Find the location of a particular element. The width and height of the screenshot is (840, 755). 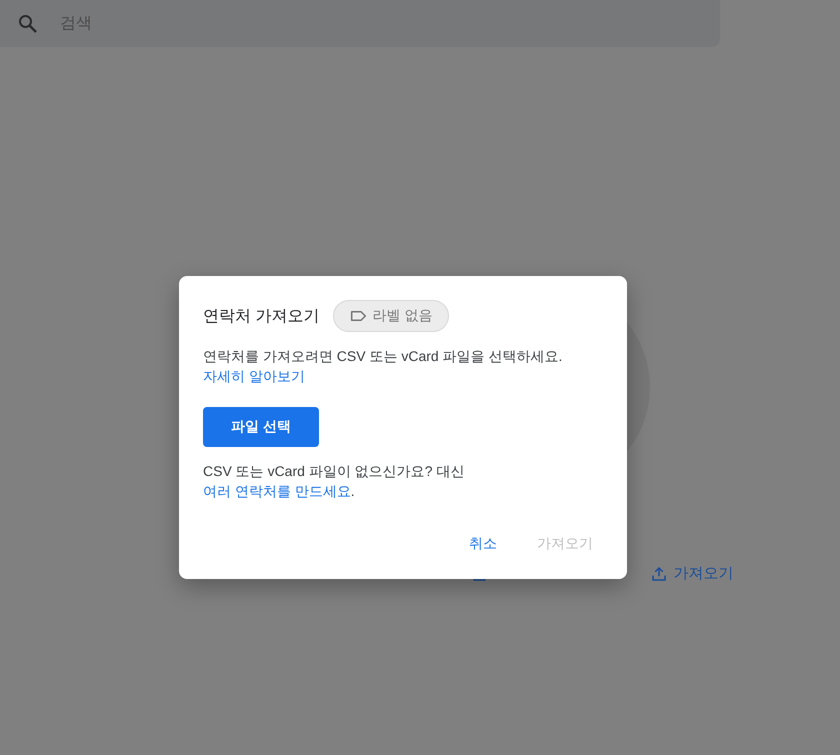

upload-icon is located at coordinates (659, 573).